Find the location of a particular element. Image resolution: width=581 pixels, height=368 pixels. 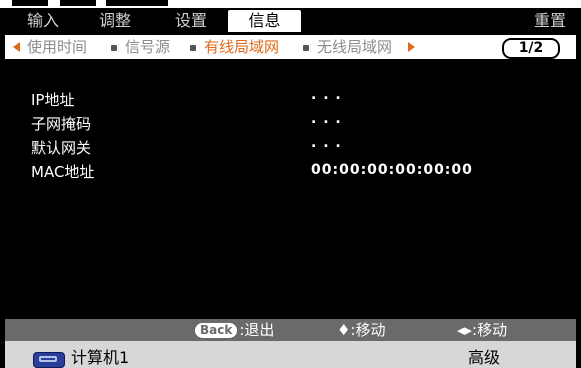

computer-source-icon is located at coordinates (49, 360).